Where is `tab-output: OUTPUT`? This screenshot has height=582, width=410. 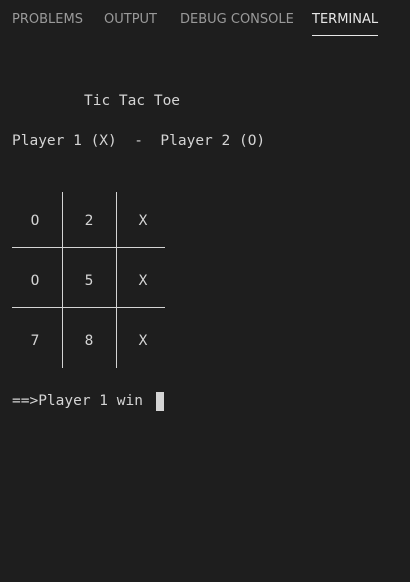 tab-output: OUTPUT is located at coordinates (130, 20).